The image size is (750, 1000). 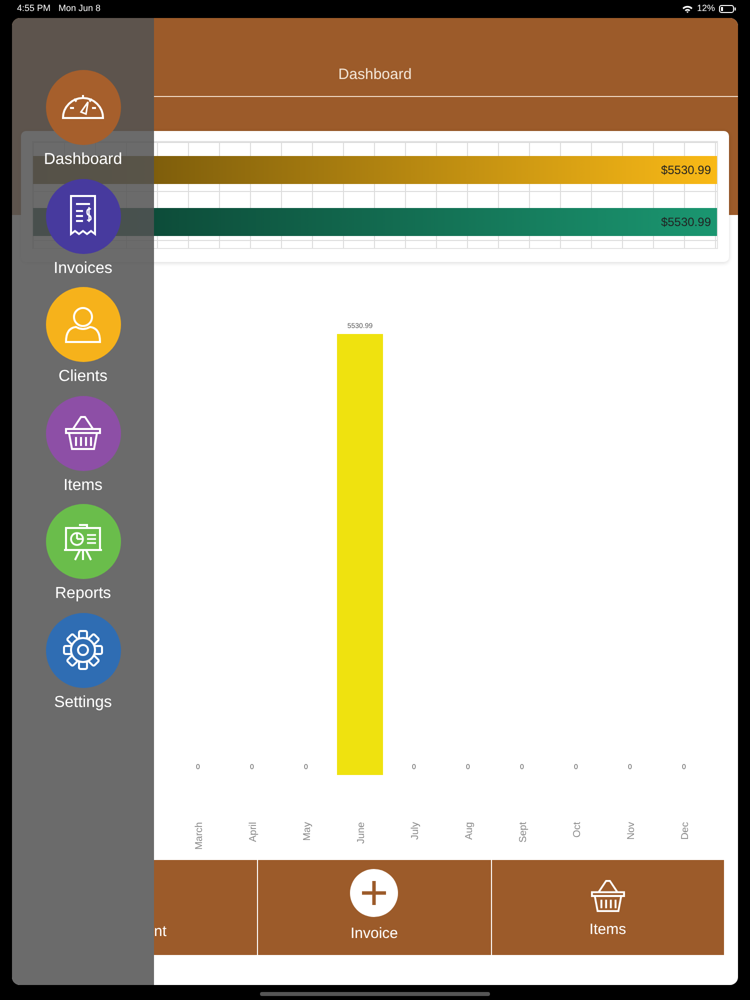 I want to click on wifi-icon, so click(x=687, y=9).